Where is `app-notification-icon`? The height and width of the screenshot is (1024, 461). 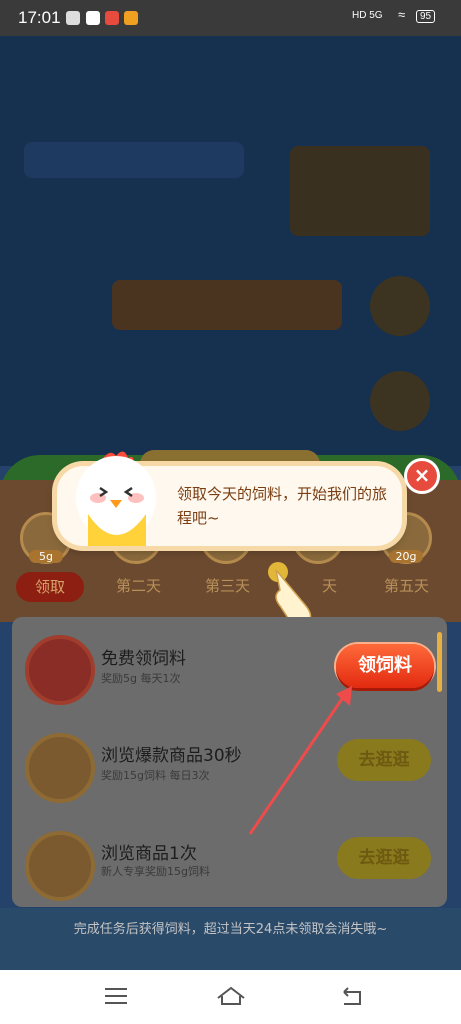
app-notification-icon is located at coordinates (73, 18).